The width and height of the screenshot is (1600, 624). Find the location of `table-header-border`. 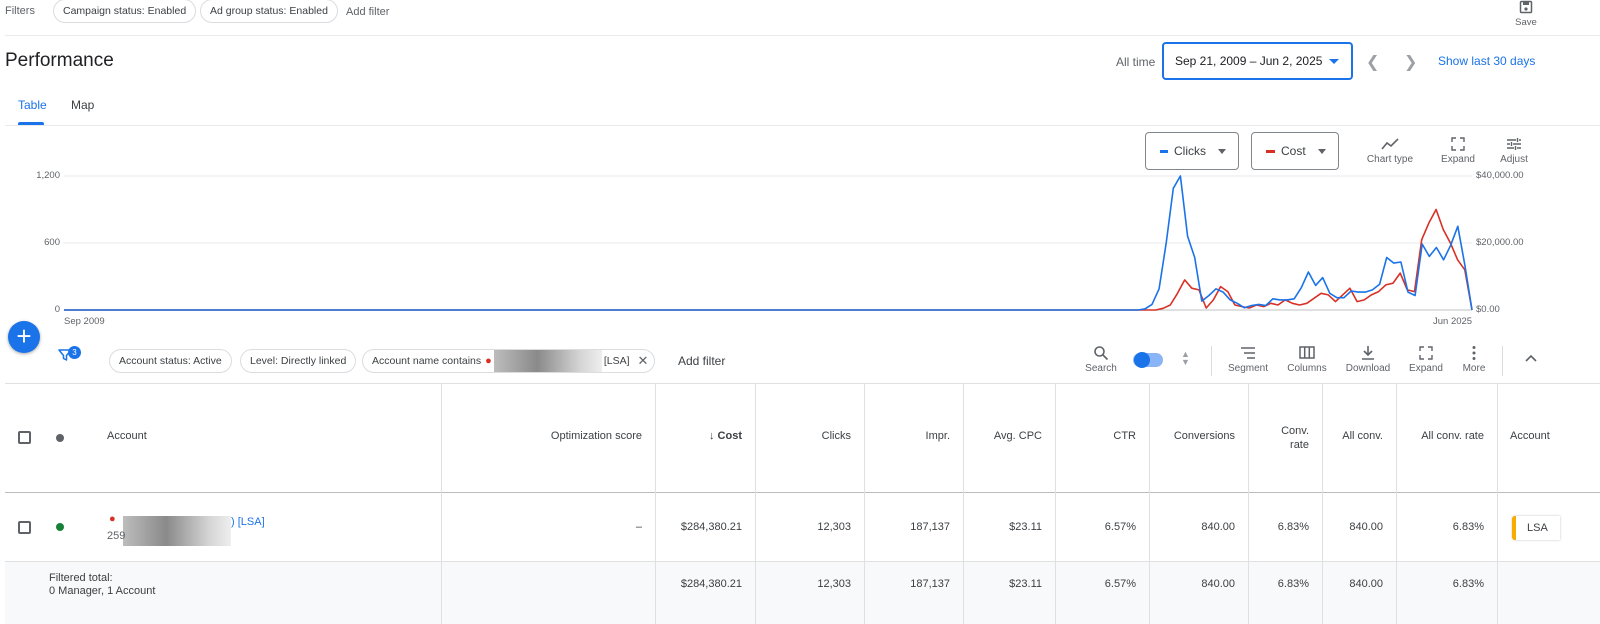

table-header-border is located at coordinates (802, 492).